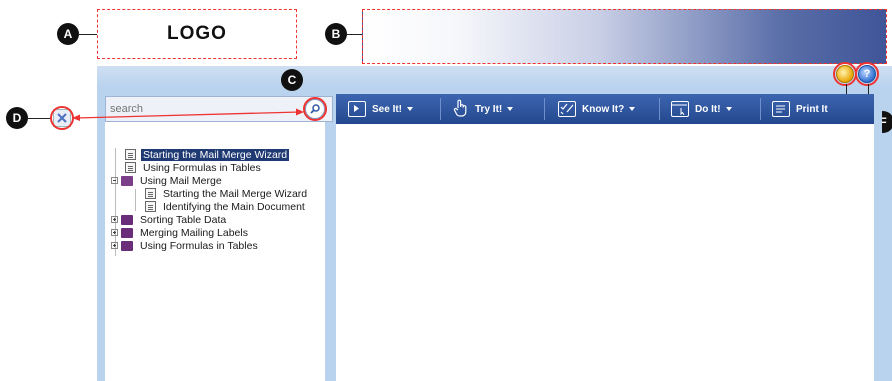  I want to click on tree-item-label: Merging Mailing Labels, so click(194, 232).